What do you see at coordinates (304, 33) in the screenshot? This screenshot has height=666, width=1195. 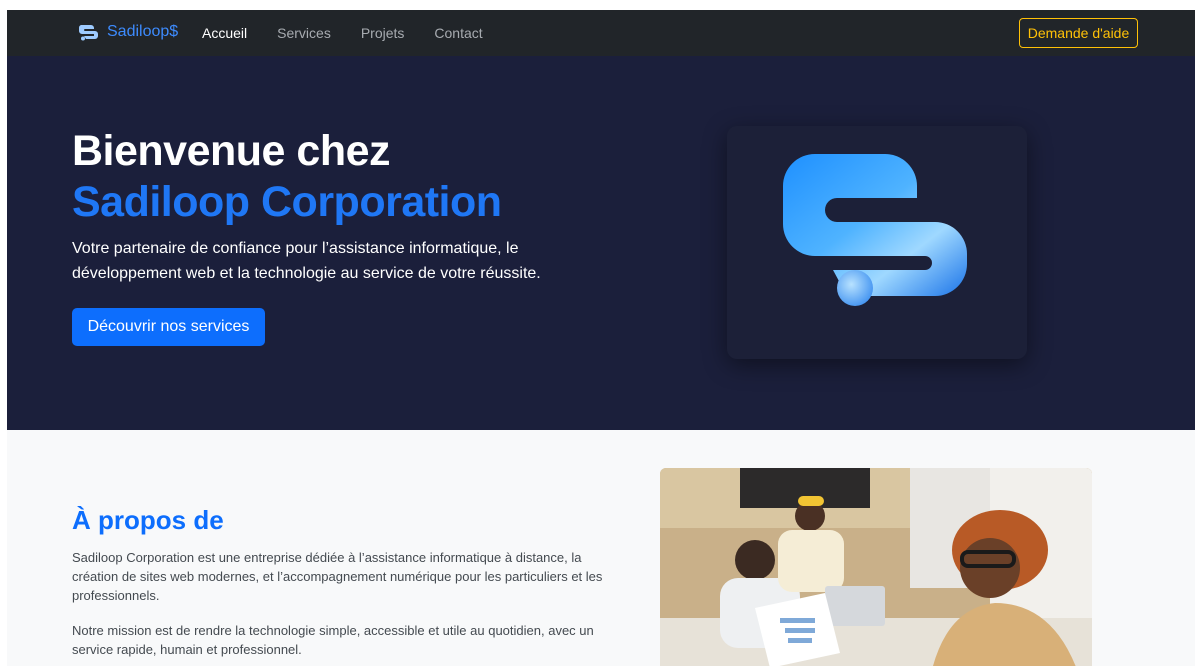 I see `nav-link-services: Services` at bounding box center [304, 33].